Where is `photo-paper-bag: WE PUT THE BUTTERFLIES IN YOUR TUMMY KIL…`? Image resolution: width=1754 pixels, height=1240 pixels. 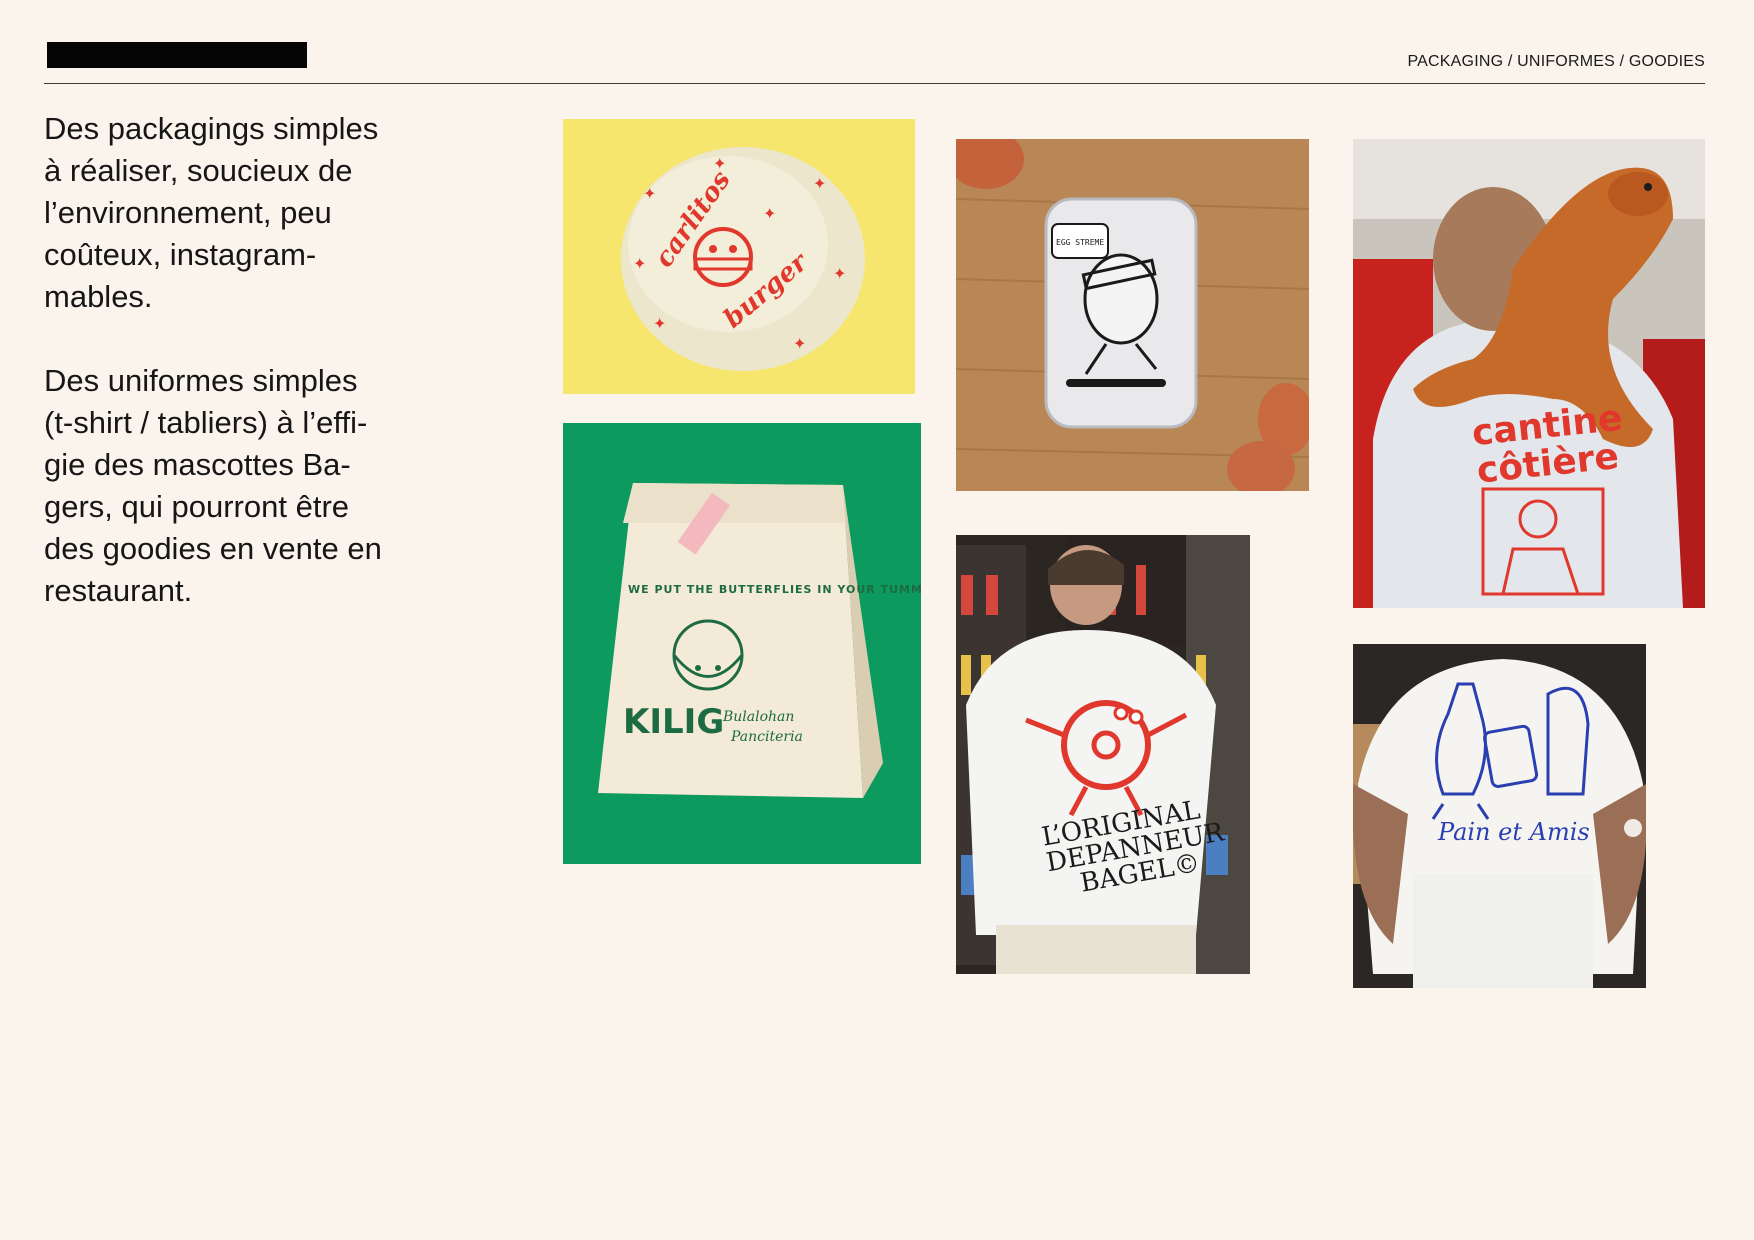 photo-paper-bag: WE PUT THE BUTTERFLIES IN YOUR TUMMY KIL… is located at coordinates (742, 643).